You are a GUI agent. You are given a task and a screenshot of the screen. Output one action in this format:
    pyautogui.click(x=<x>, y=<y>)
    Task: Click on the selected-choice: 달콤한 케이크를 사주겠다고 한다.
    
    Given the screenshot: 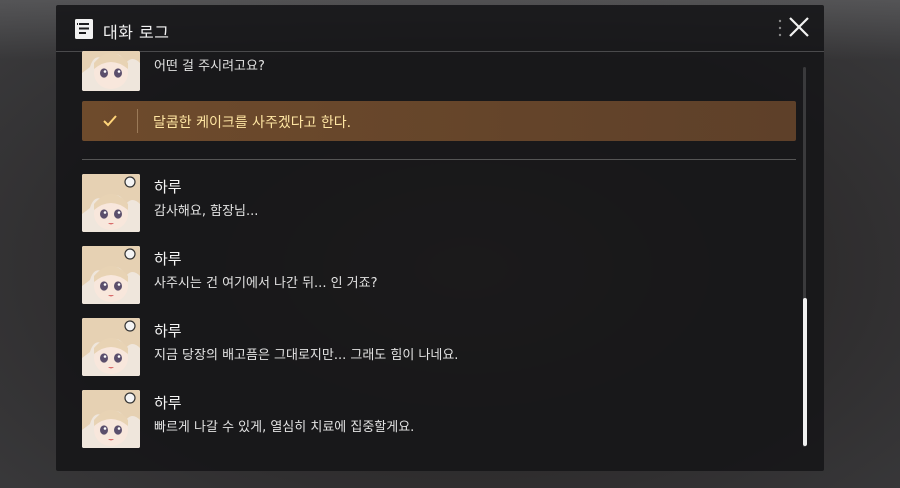 What is the action you would take?
    pyautogui.click(x=439, y=121)
    